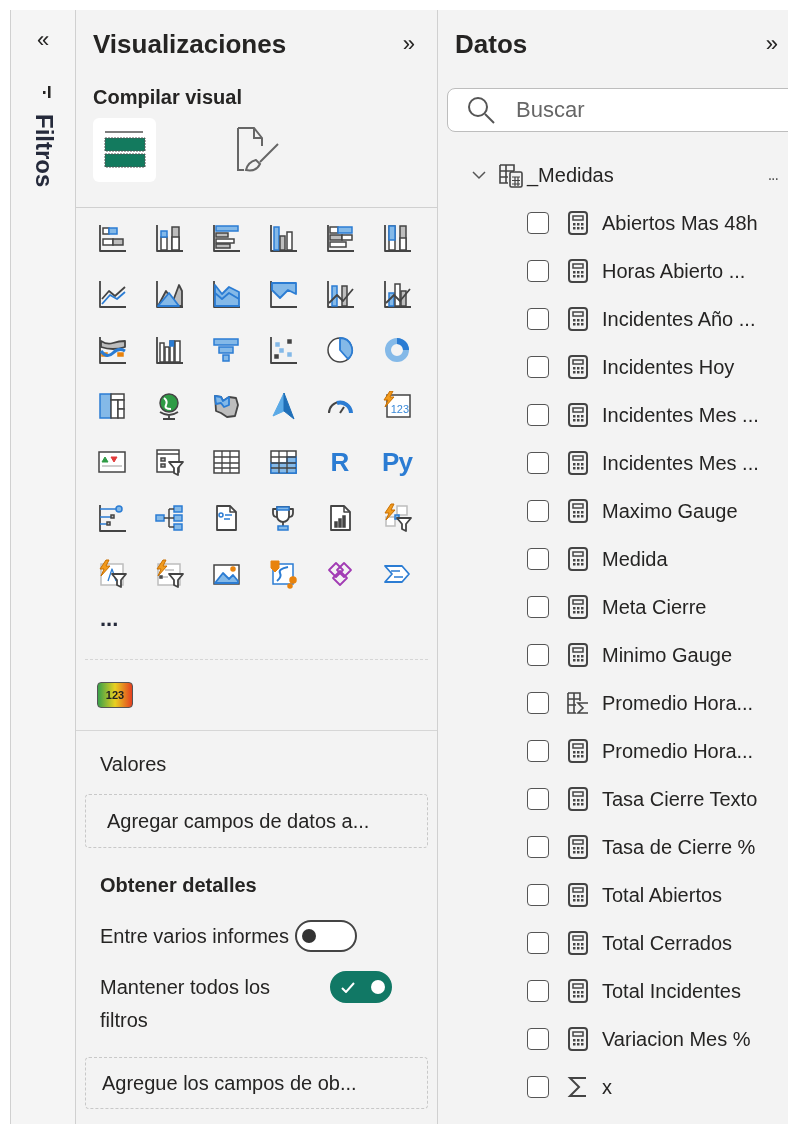  What do you see at coordinates (607, 1087) in the screenshot?
I see `field-name: x` at bounding box center [607, 1087].